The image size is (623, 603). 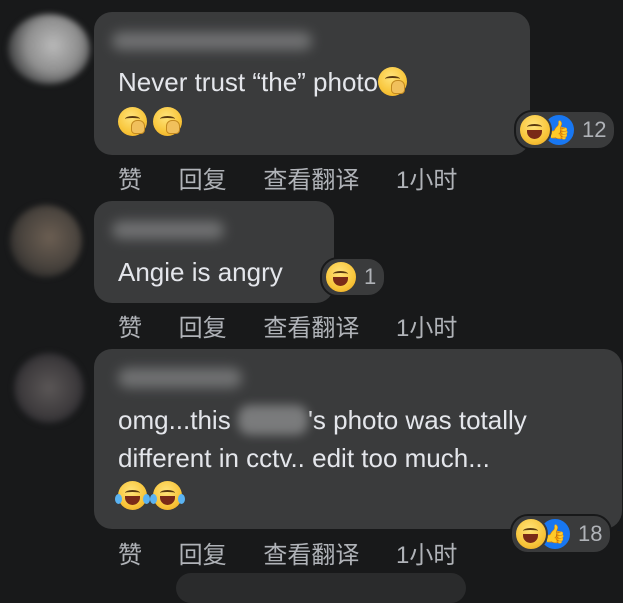 I want to click on comment-text: Never trust “the” photo, so click(x=263, y=82).